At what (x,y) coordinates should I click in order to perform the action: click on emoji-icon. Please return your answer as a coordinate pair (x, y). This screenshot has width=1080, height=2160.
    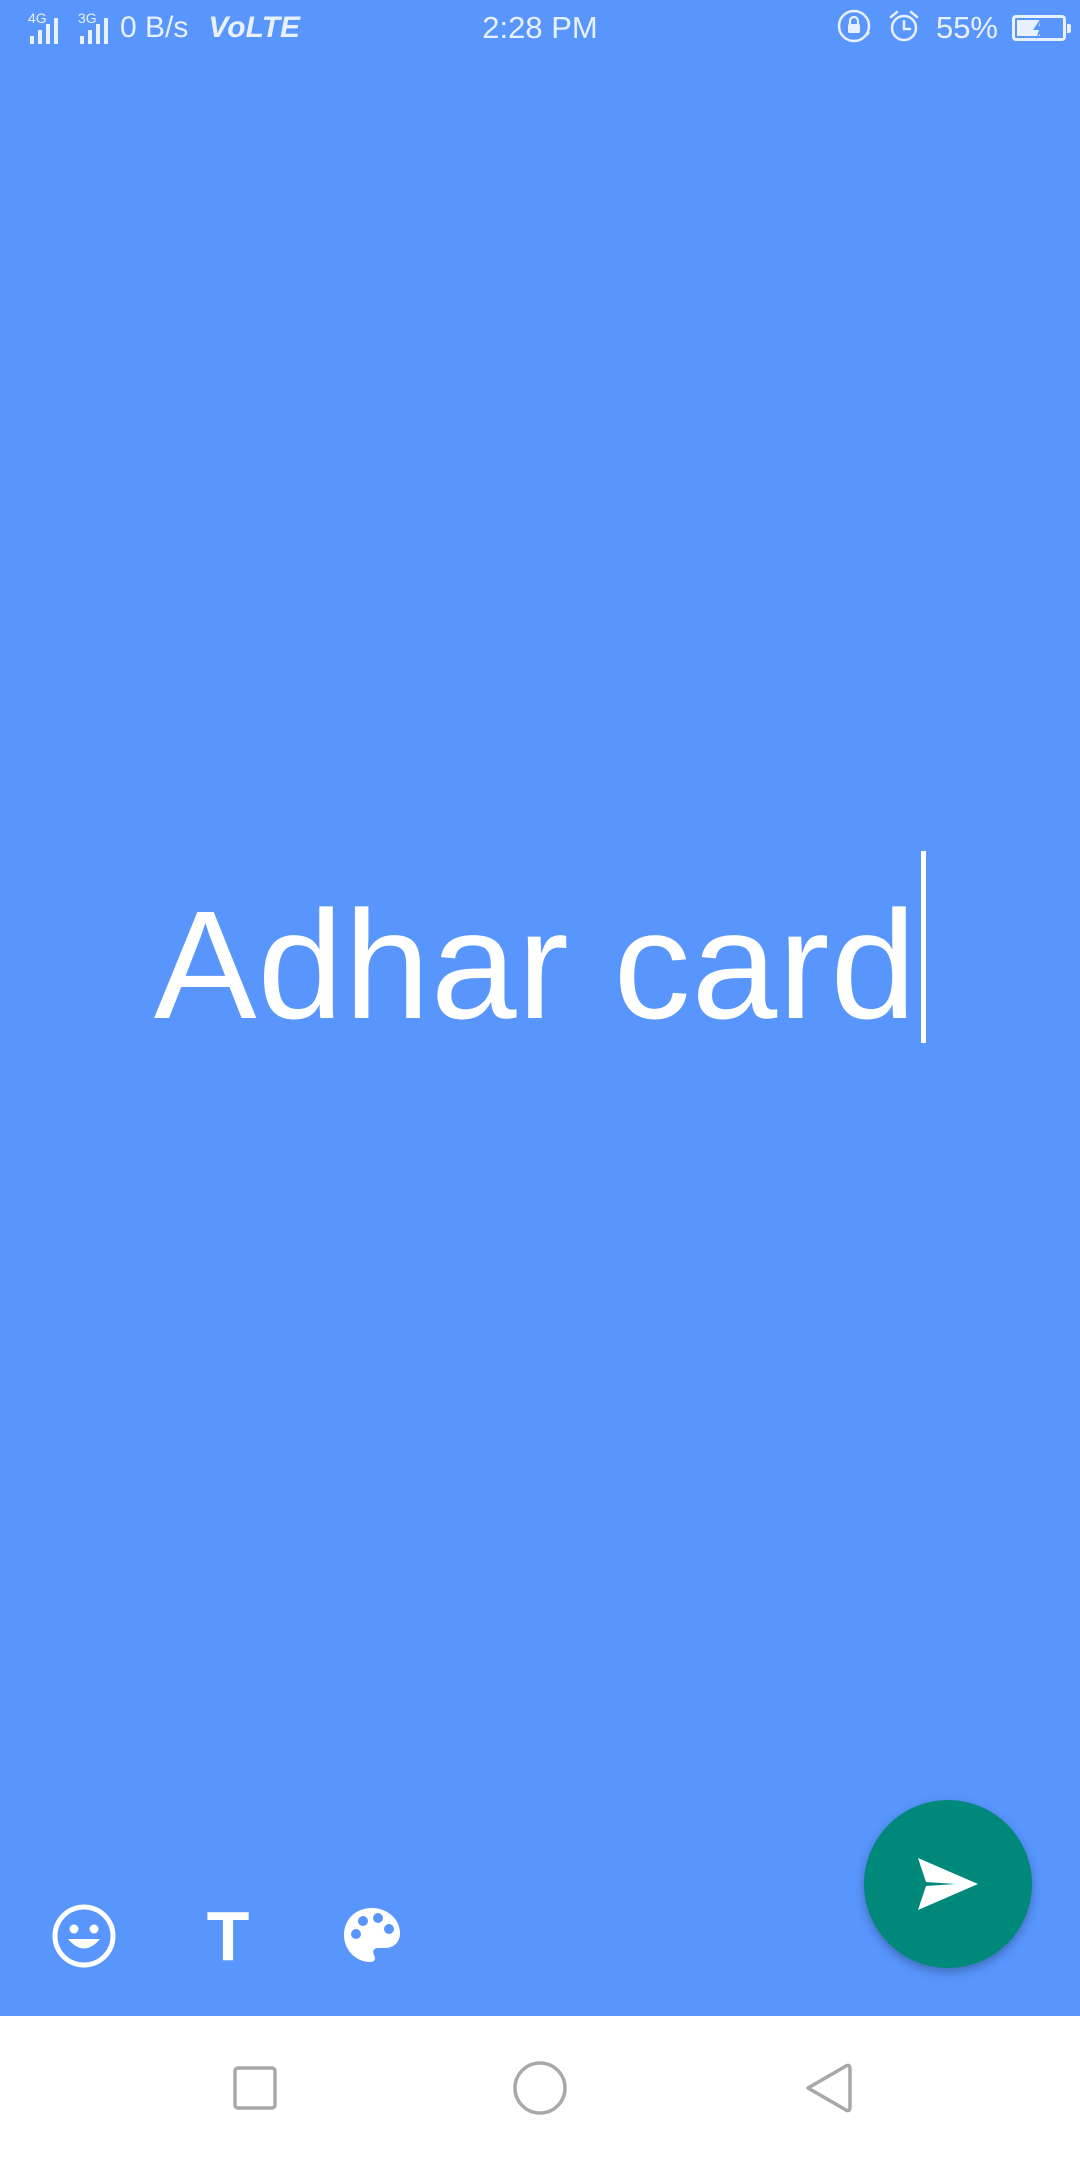
    Looking at the image, I should click on (84, 1936).